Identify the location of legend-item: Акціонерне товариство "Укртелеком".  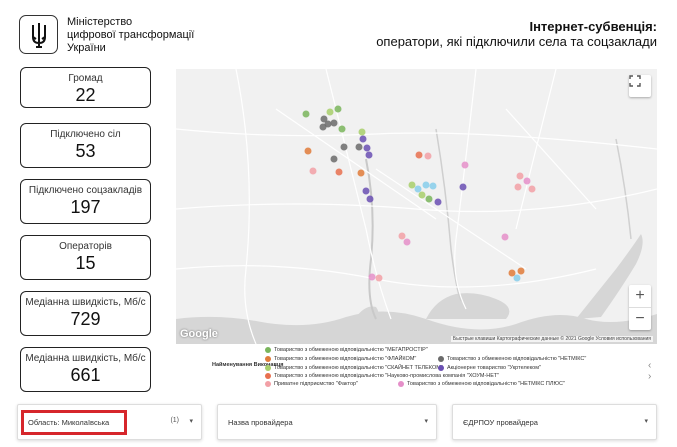
(489, 368).